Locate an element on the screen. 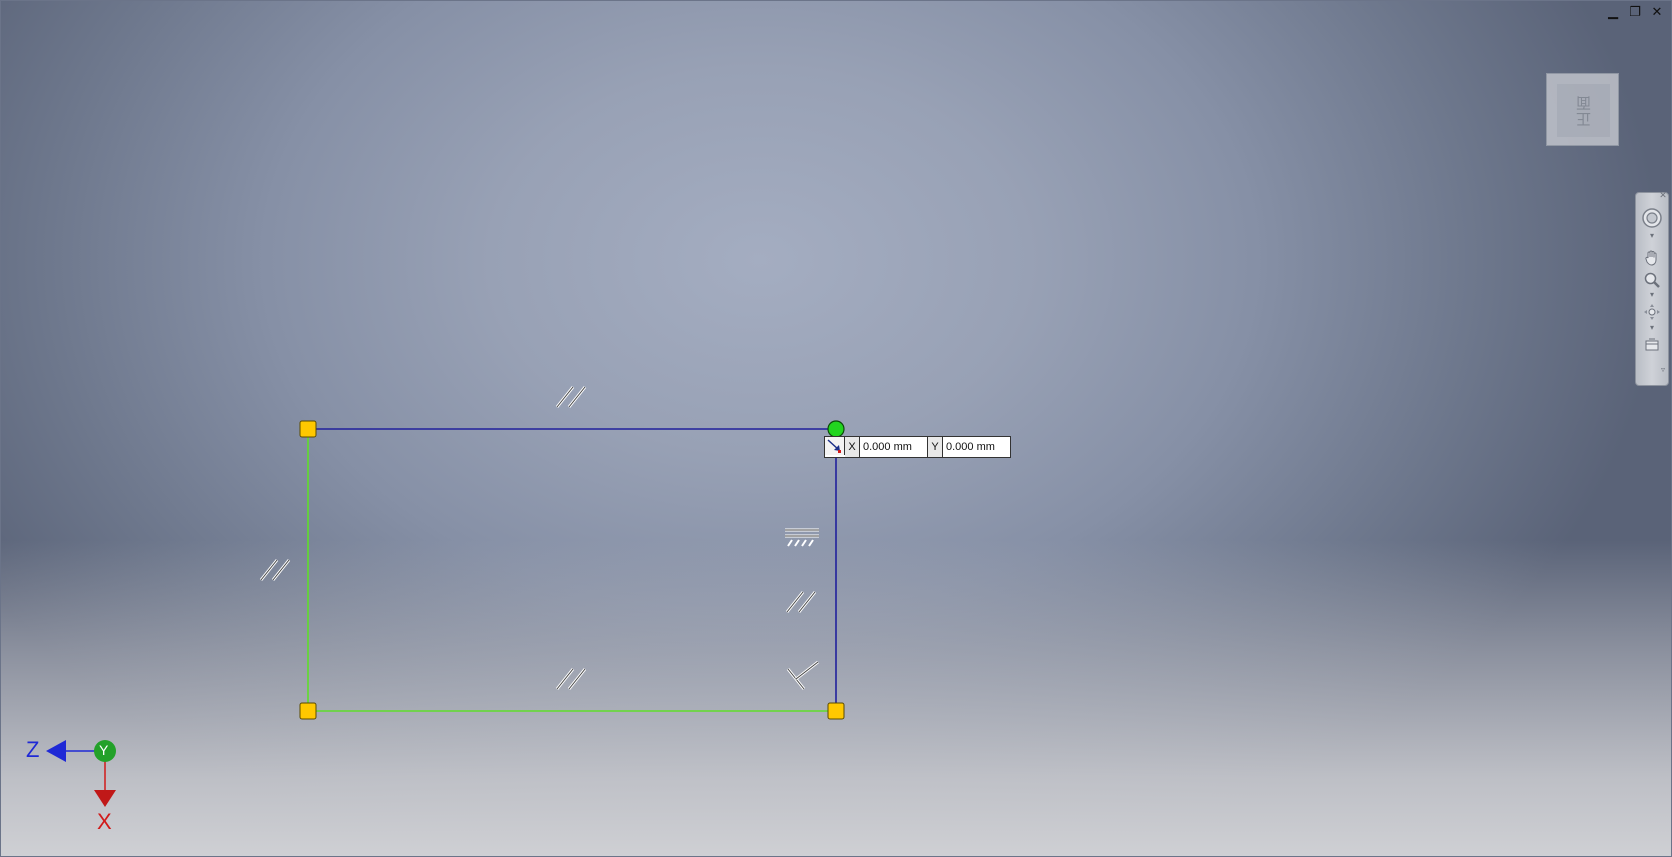  z-axis-label: Z is located at coordinates (33, 749).